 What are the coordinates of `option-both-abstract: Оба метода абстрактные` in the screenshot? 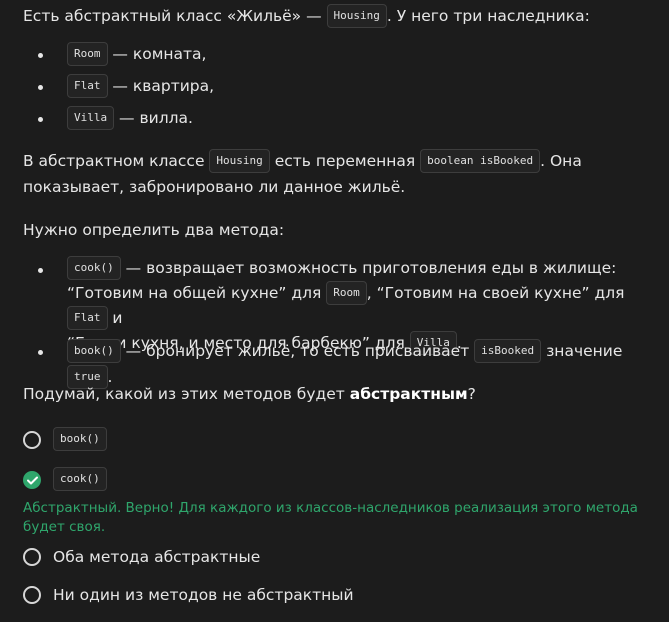 It's located at (141, 557).